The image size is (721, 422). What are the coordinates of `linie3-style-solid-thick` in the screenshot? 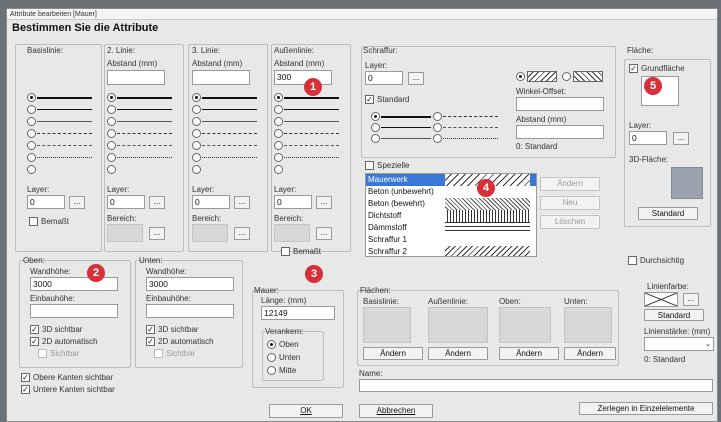 It's located at (196, 97).